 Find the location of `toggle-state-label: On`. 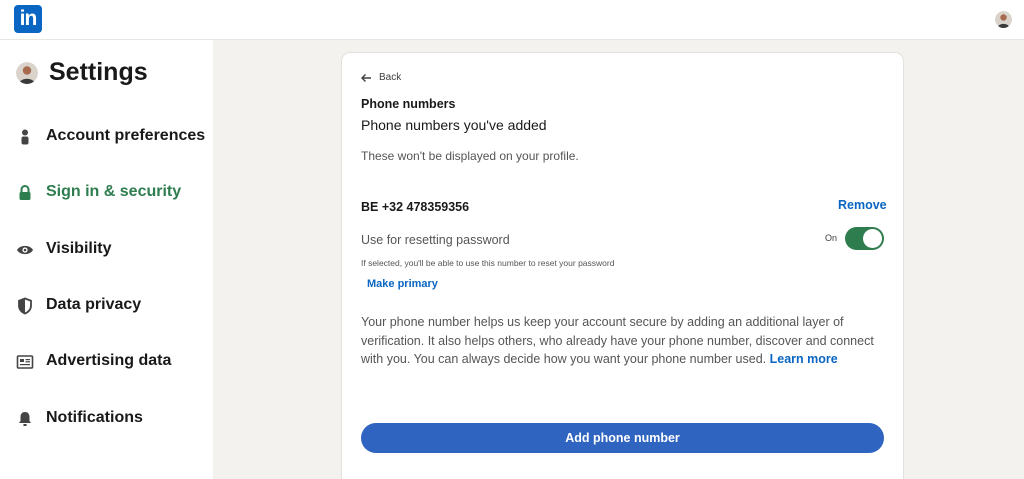

toggle-state-label: On is located at coordinates (831, 238).